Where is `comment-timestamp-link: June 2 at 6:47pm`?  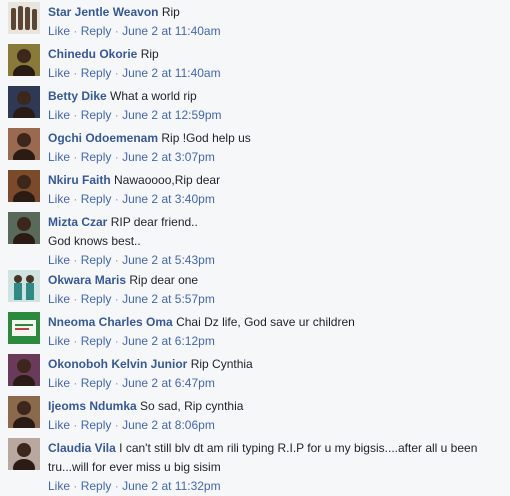 comment-timestamp-link: June 2 at 6:47pm is located at coordinates (168, 383).